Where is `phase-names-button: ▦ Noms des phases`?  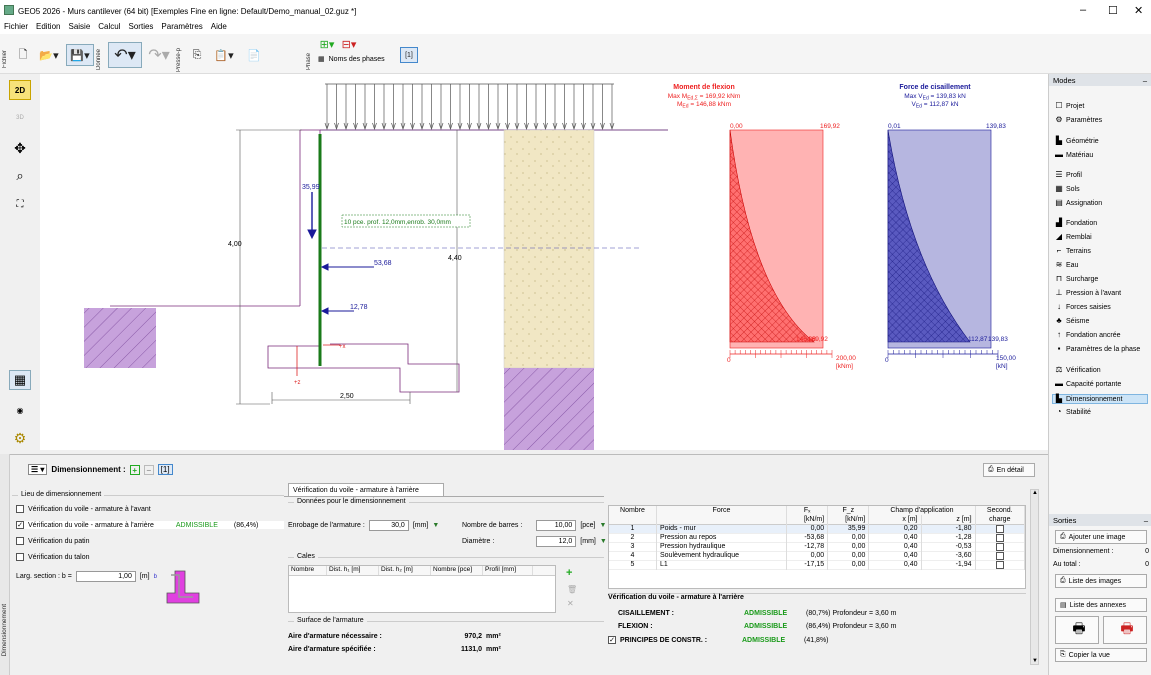
phase-names-button: ▦ Noms des phases is located at coordinates (351, 59).